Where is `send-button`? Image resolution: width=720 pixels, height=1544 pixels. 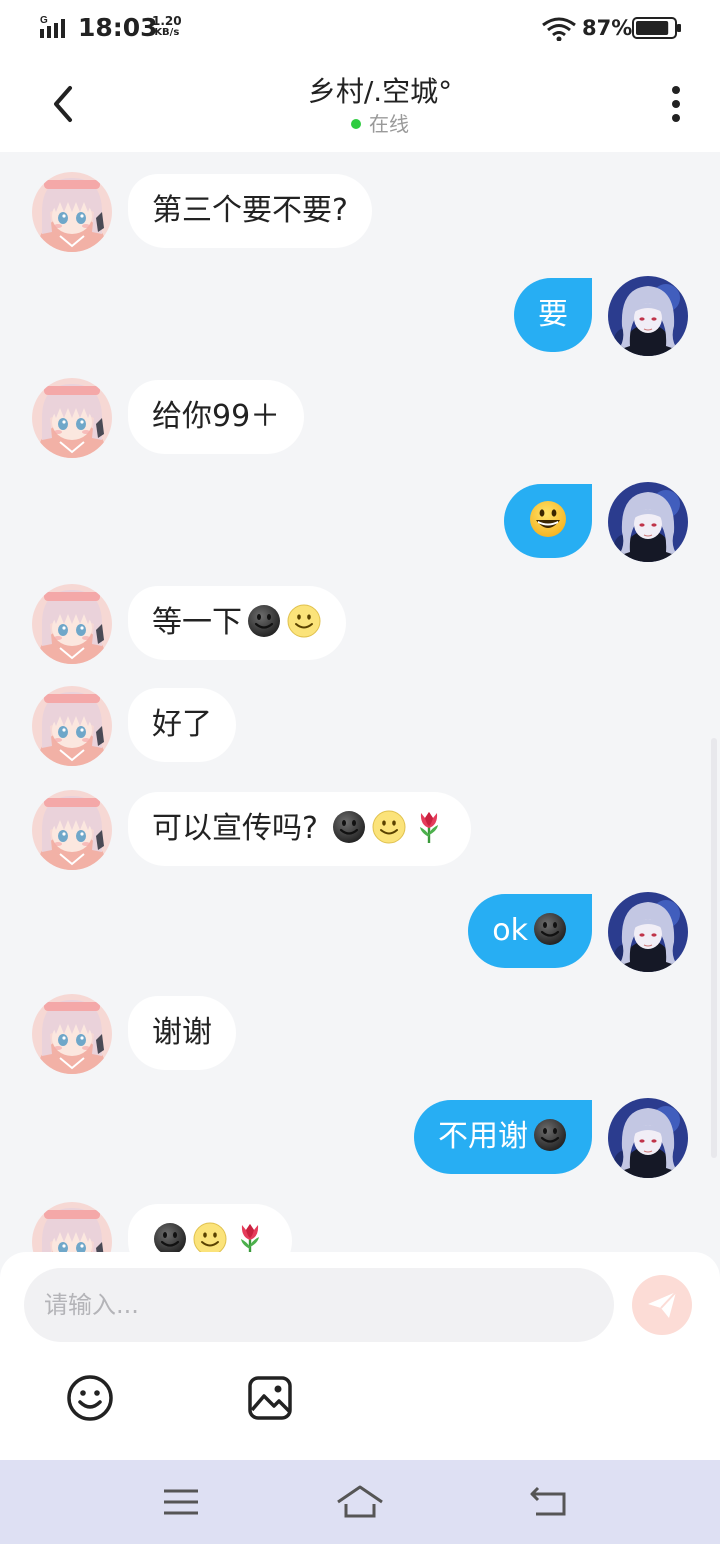 send-button is located at coordinates (662, 1305).